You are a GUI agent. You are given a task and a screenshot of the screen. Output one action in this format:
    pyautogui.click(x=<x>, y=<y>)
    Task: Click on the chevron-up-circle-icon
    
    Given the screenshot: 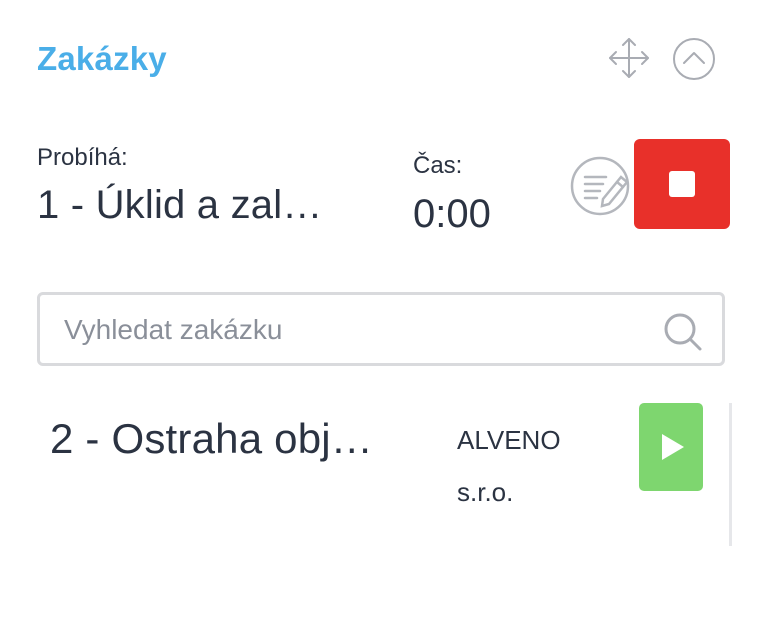 What is the action you would take?
    pyautogui.click(x=694, y=59)
    